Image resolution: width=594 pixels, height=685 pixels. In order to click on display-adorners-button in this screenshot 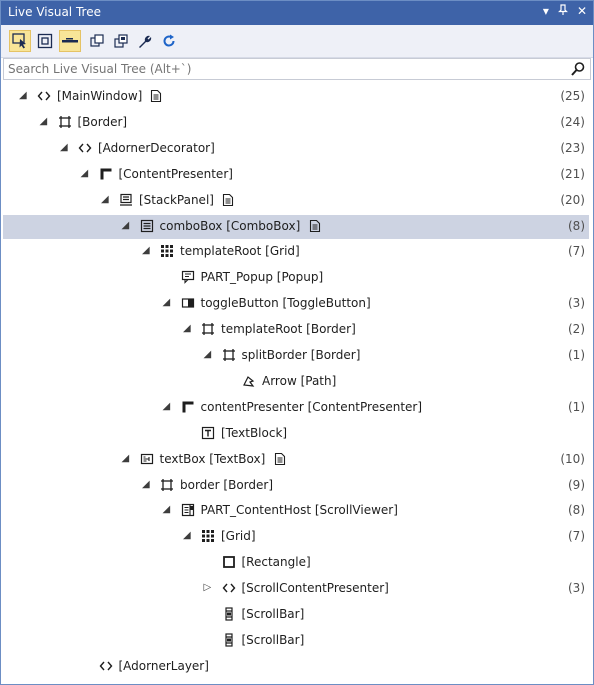, I will do `click(45, 41)`.